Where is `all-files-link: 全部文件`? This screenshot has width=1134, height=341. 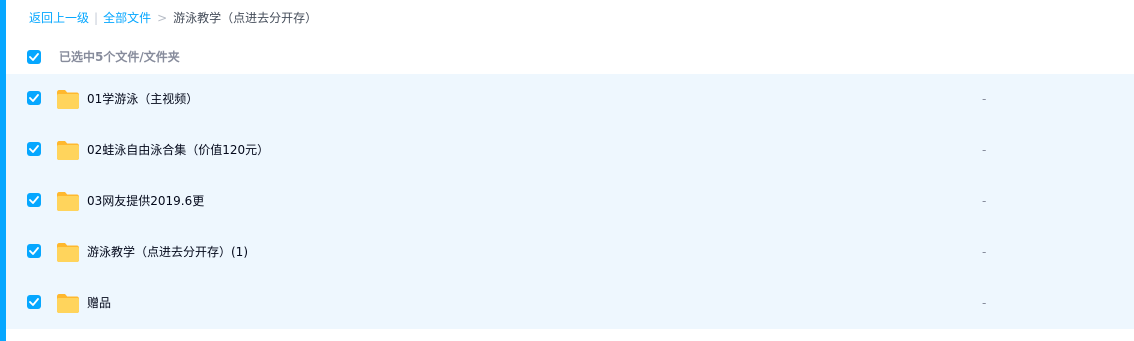
all-files-link: 全部文件 is located at coordinates (127, 18).